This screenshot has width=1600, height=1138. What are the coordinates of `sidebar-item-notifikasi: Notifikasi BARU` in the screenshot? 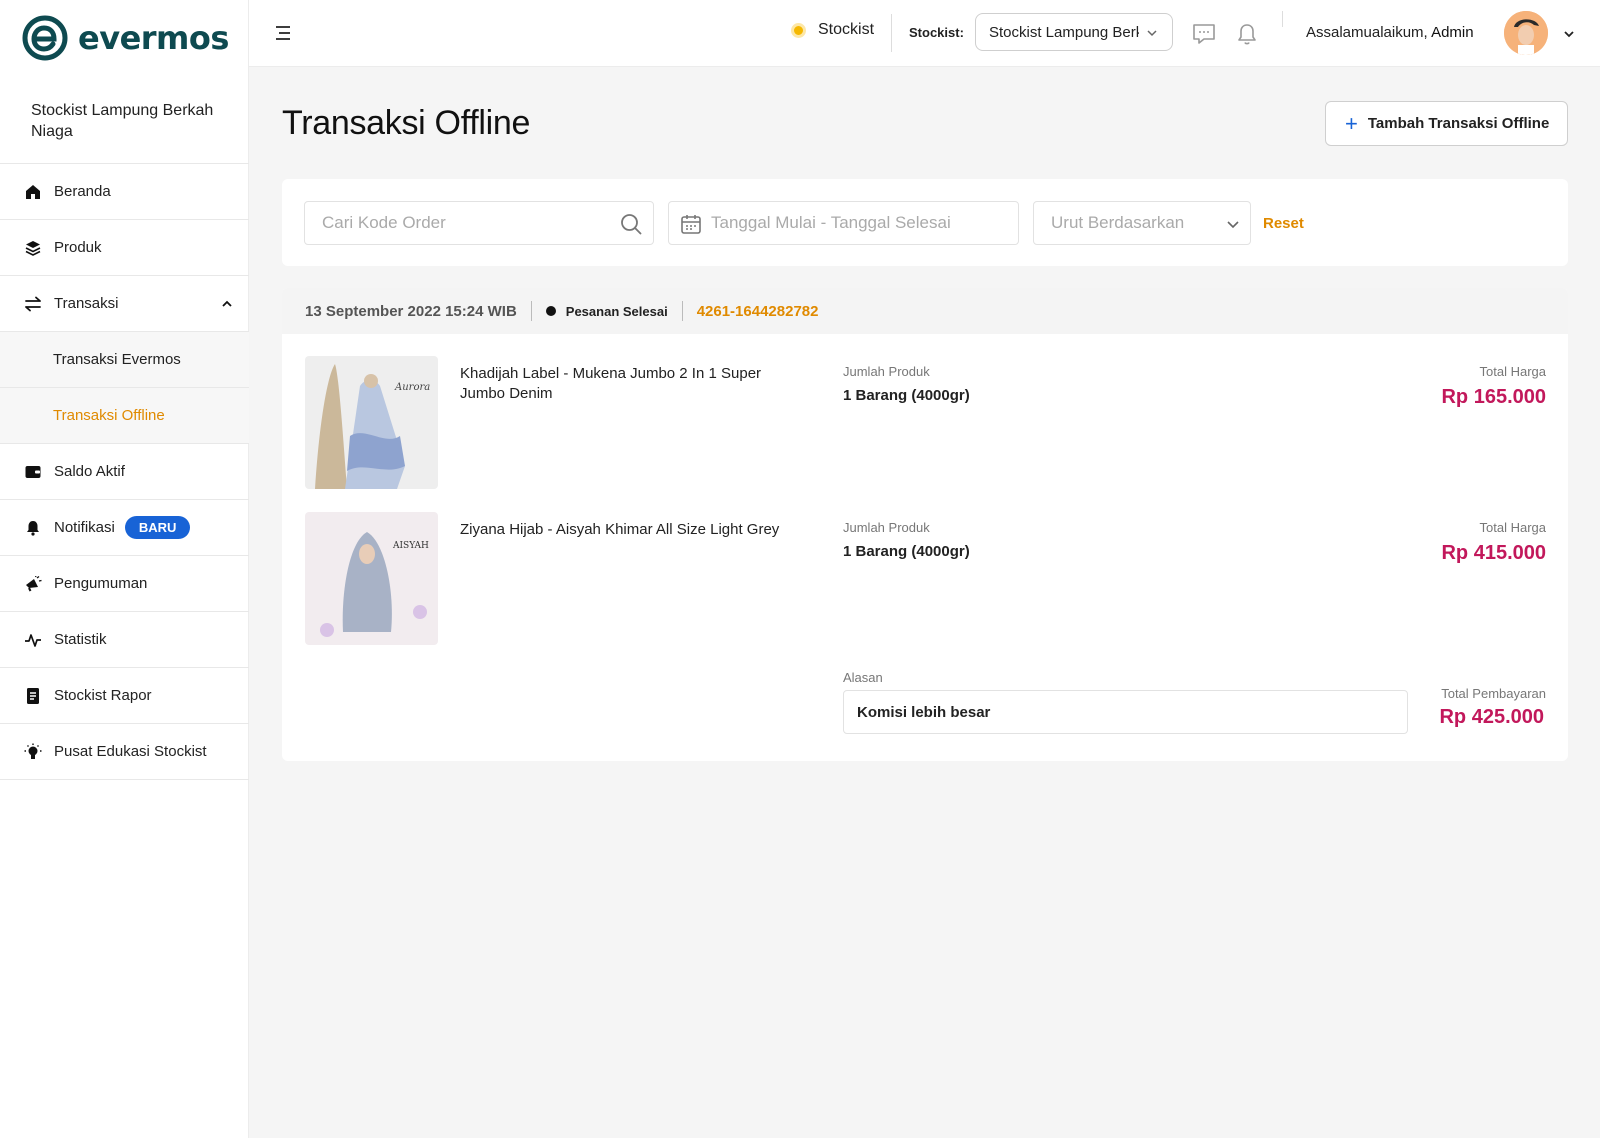 It's located at (124, 528).